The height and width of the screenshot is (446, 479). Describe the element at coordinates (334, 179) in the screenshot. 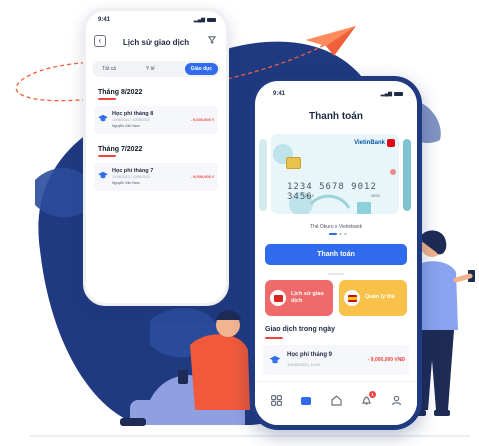

I see `card-pattern` at that location.